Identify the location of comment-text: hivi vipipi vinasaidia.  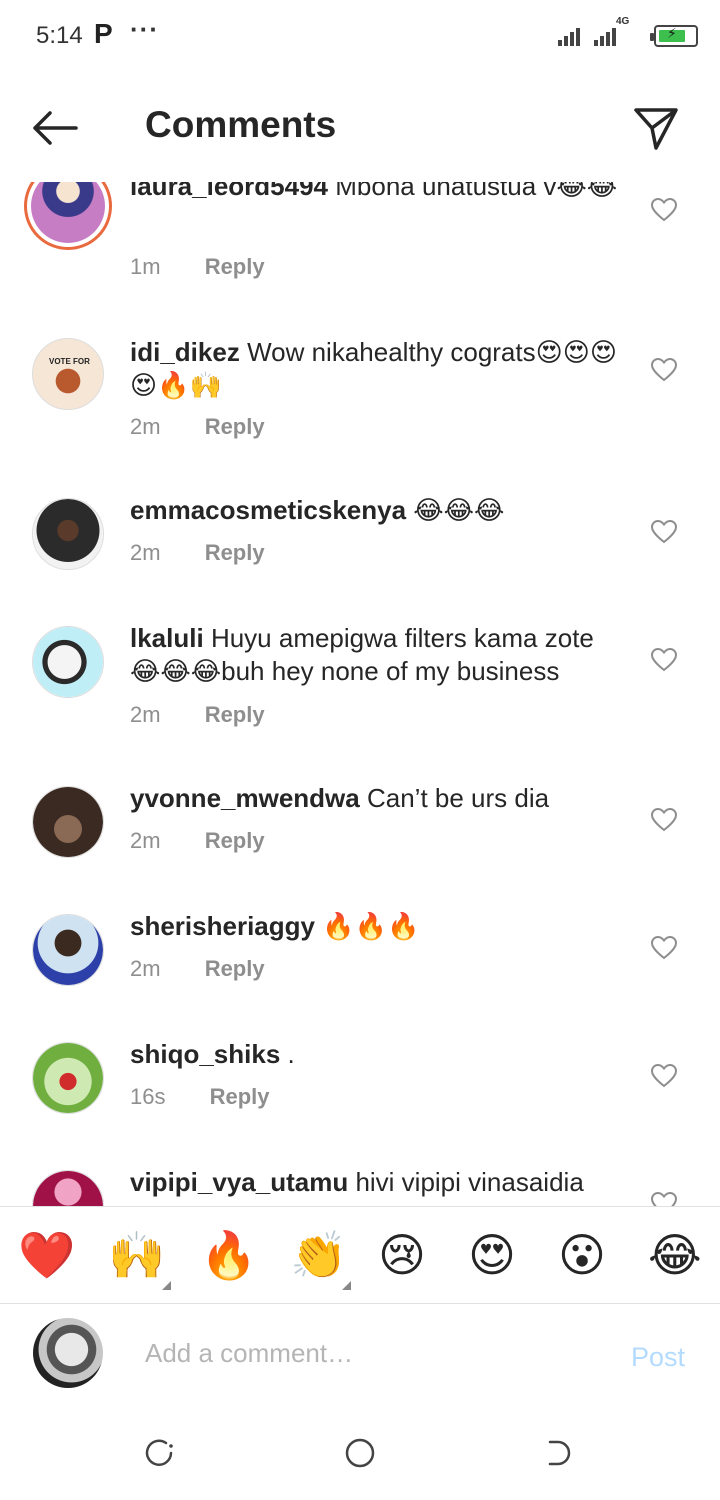
(469, 1182).